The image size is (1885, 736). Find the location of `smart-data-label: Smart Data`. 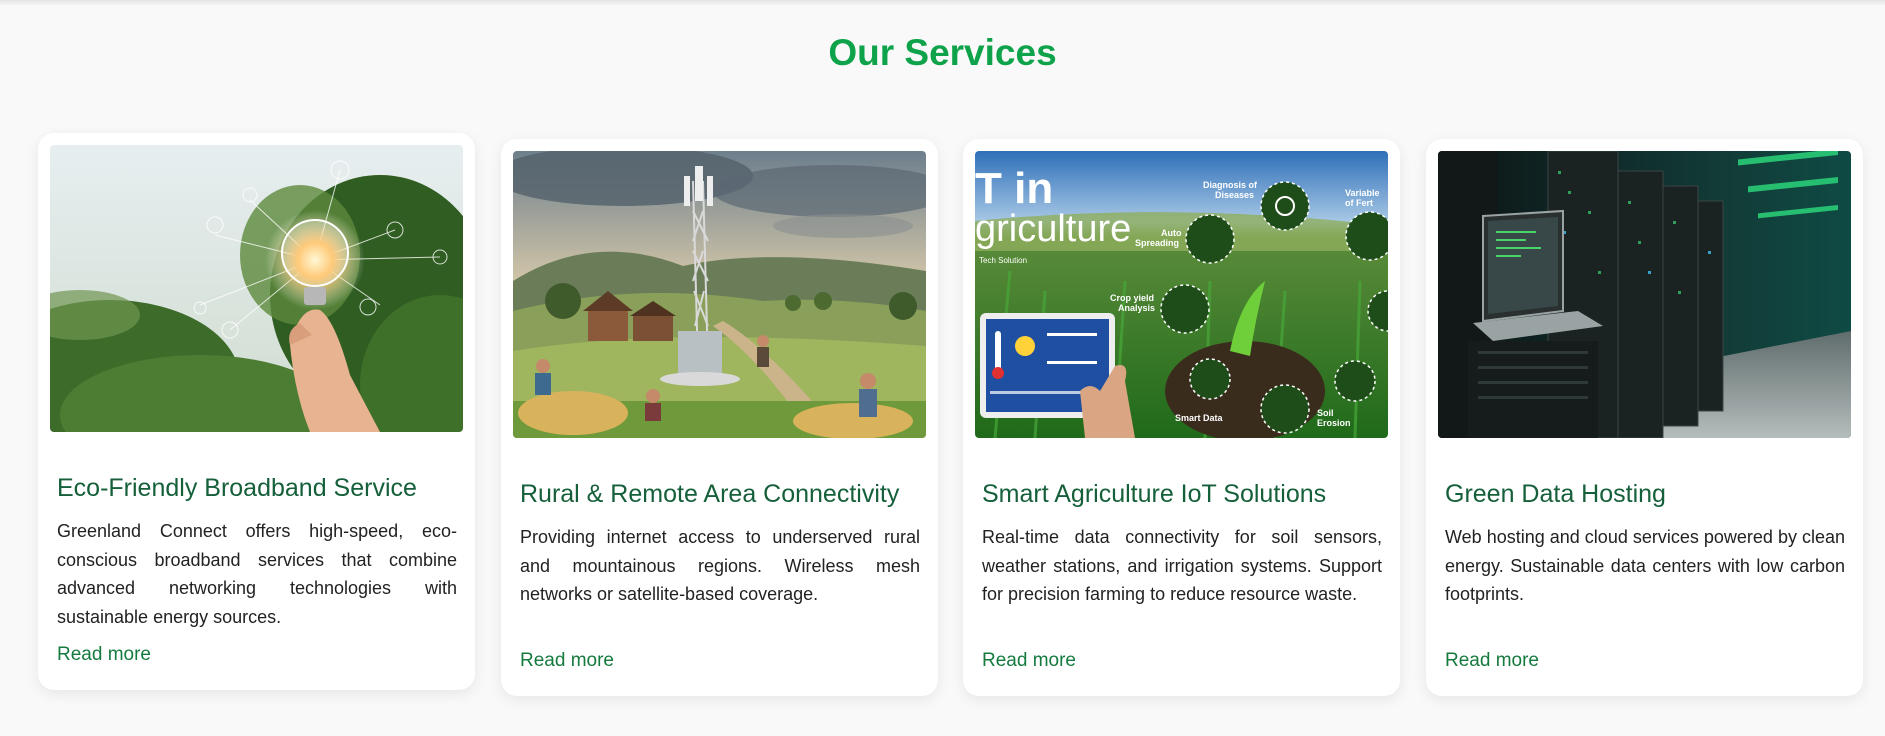

smart-data-label: Smart Data is located at coordinates (1199, 418).